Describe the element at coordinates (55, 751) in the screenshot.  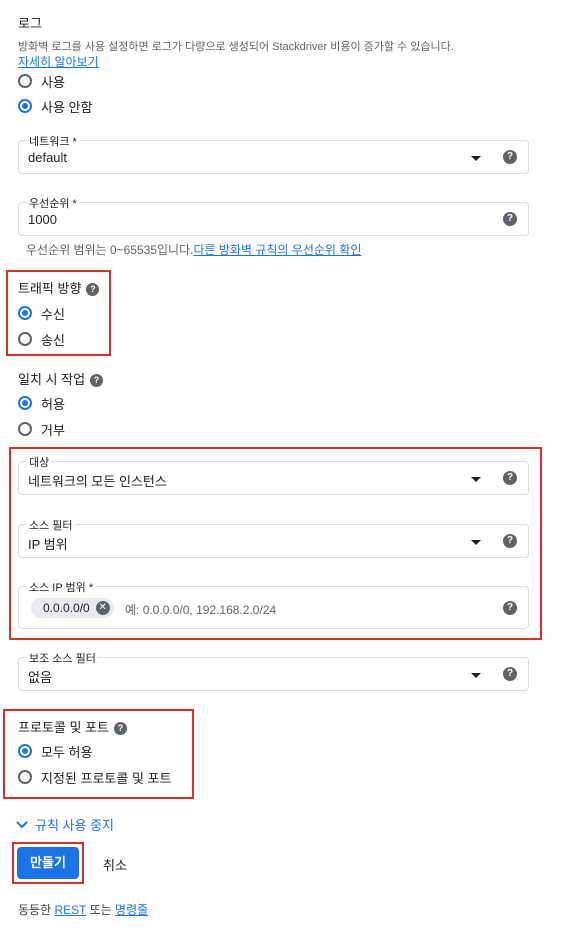
I see `protocols-option-allow-all: 모두 허용` at that location.